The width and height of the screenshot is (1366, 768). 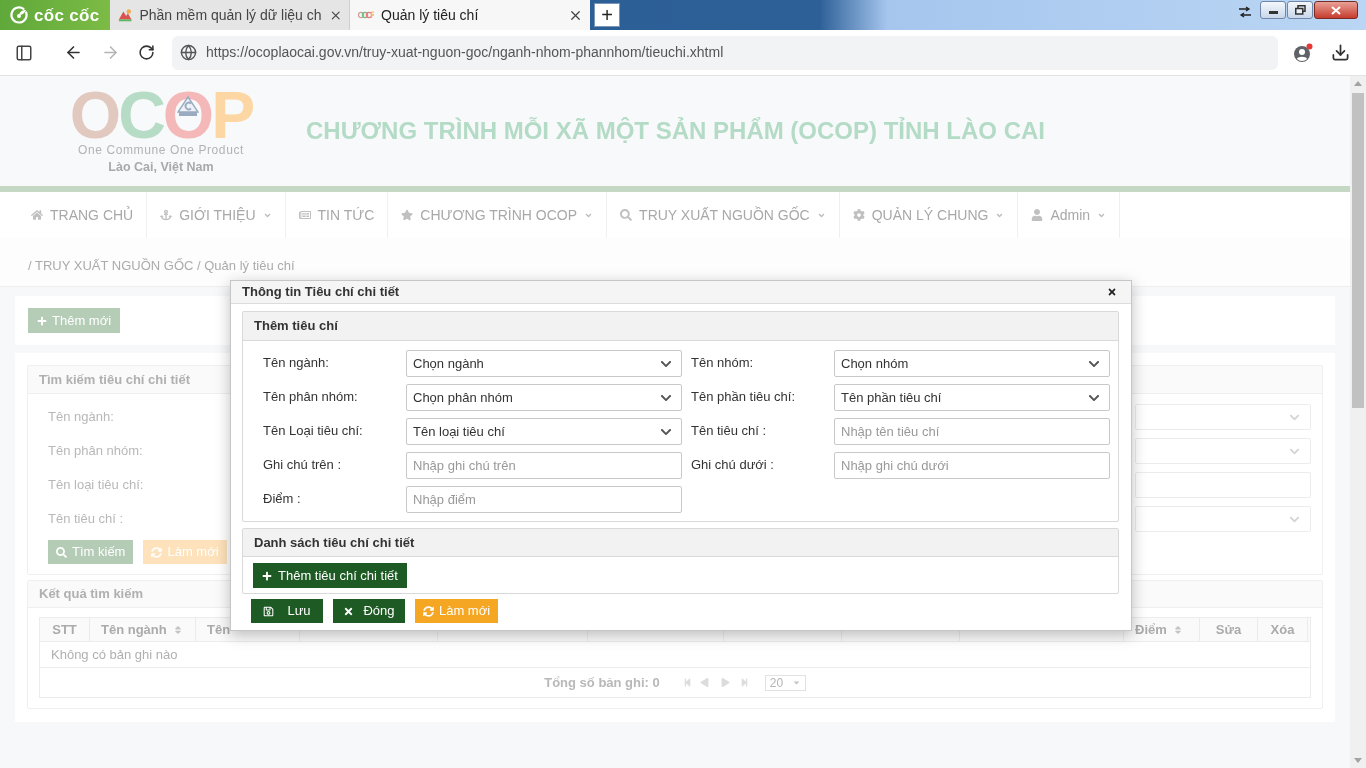 I want to click on panel-title: Thêm tiêu chí, so click(x=296, y=326).